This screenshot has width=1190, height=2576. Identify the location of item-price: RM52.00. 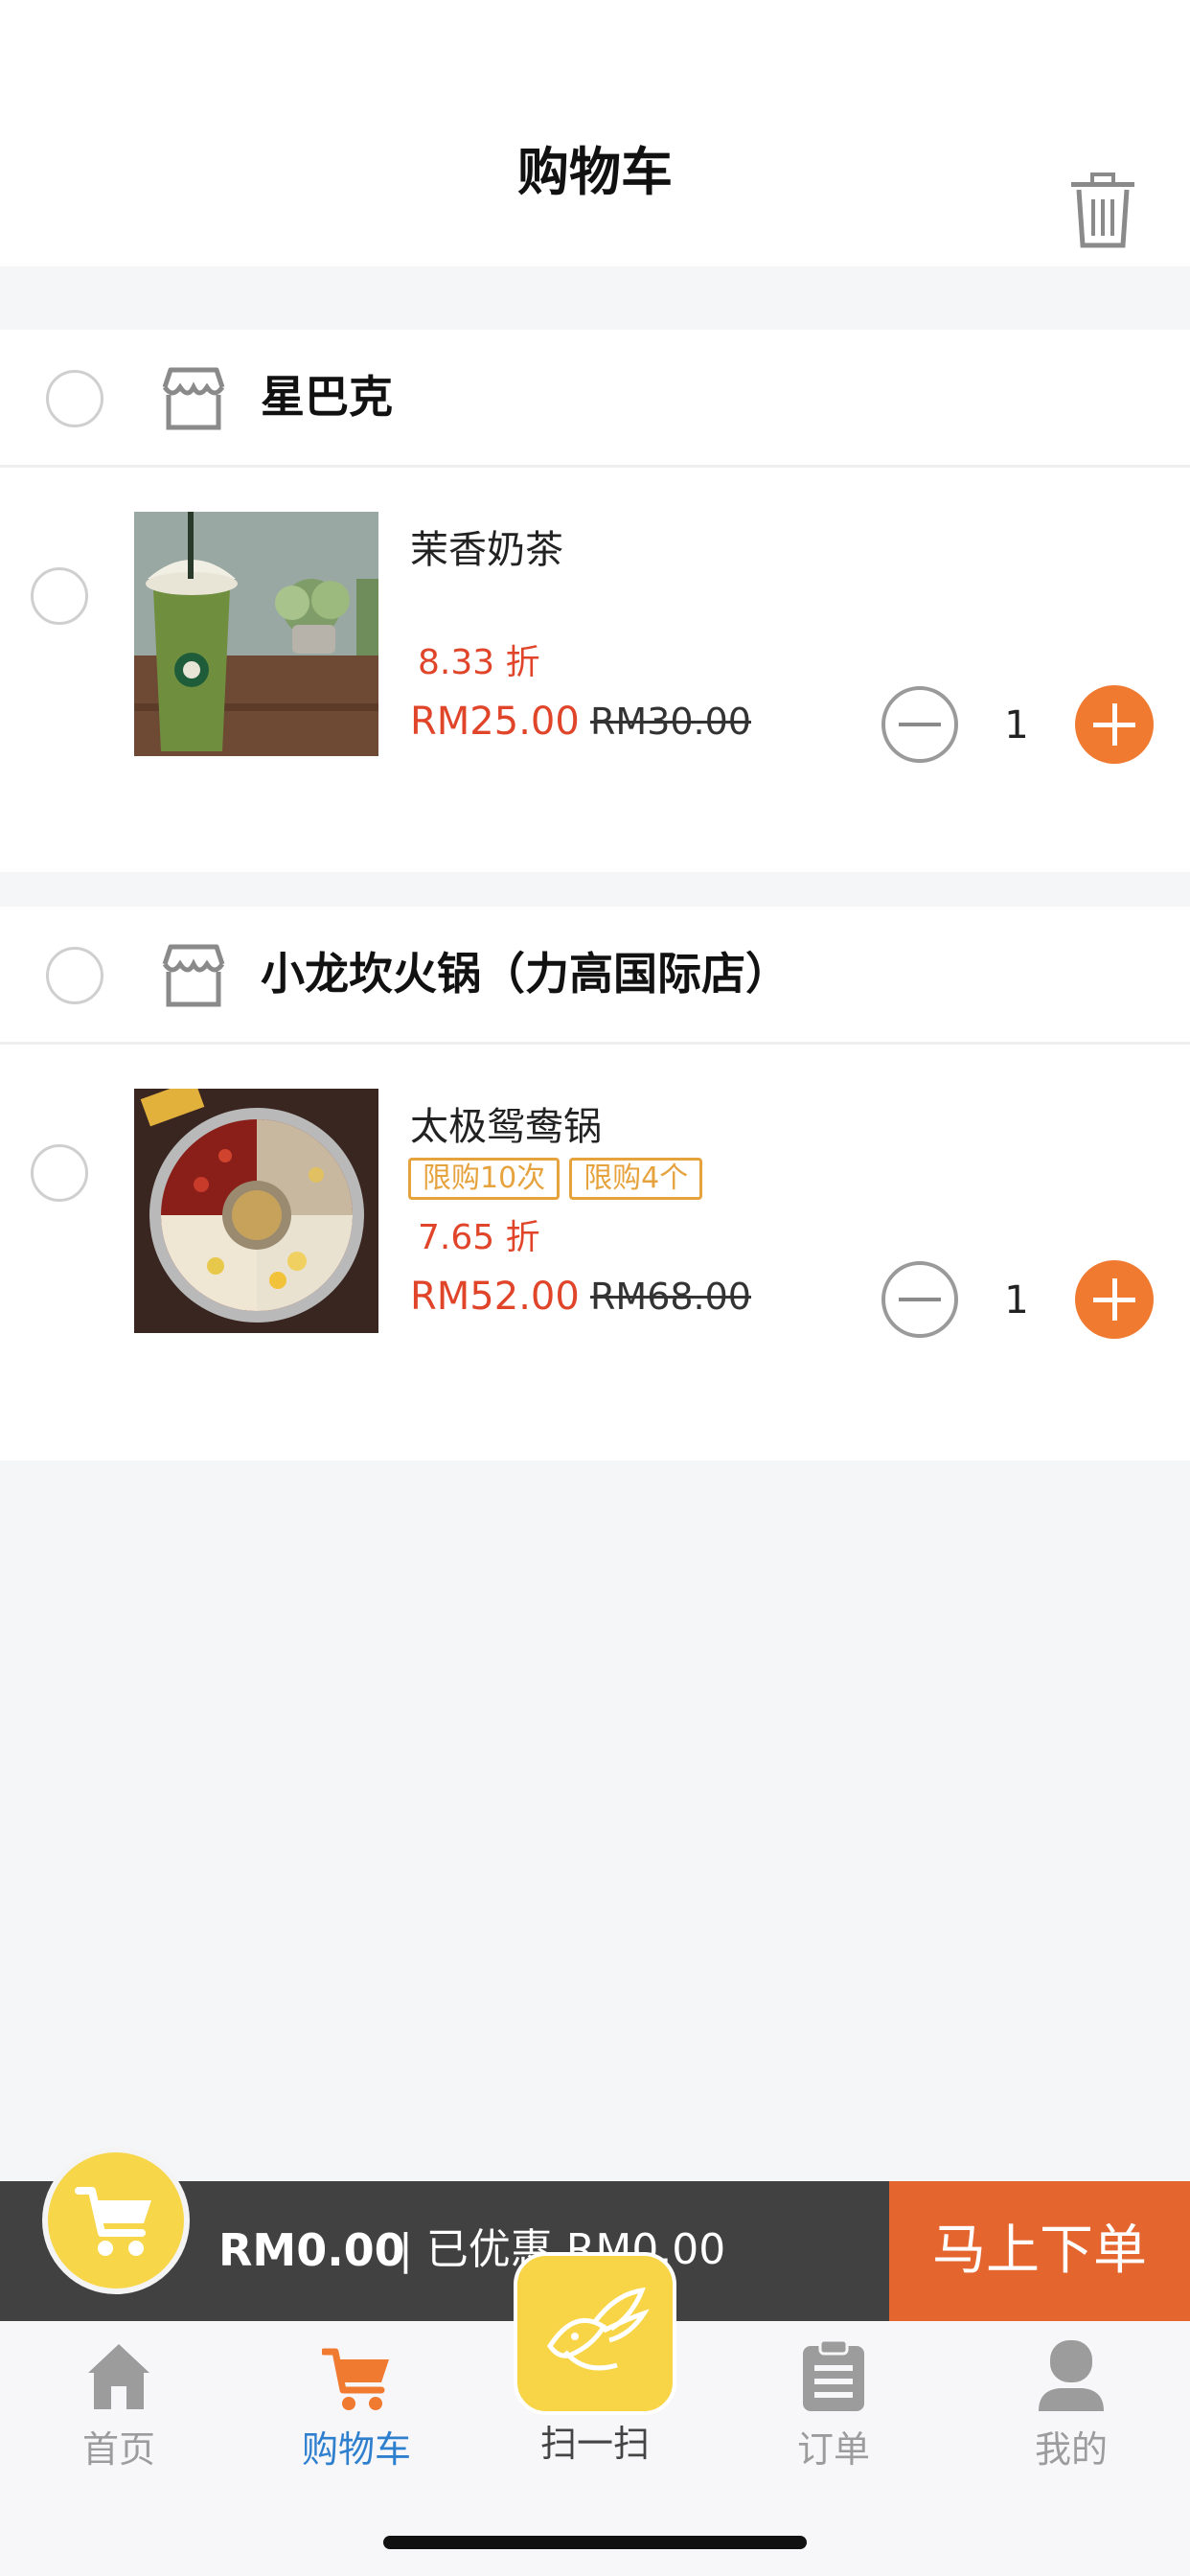
(495, 1297).